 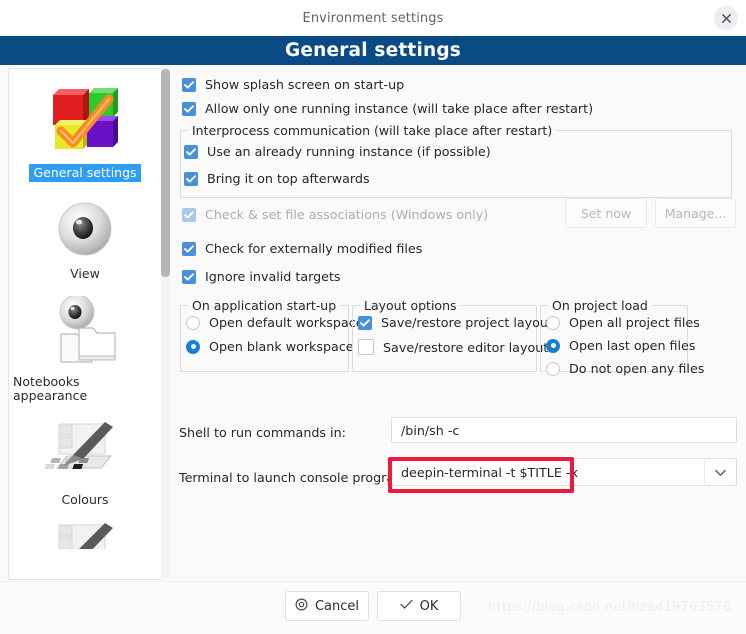 I want to click on radio-label: Do not open any files, so click(x=637, y=368).